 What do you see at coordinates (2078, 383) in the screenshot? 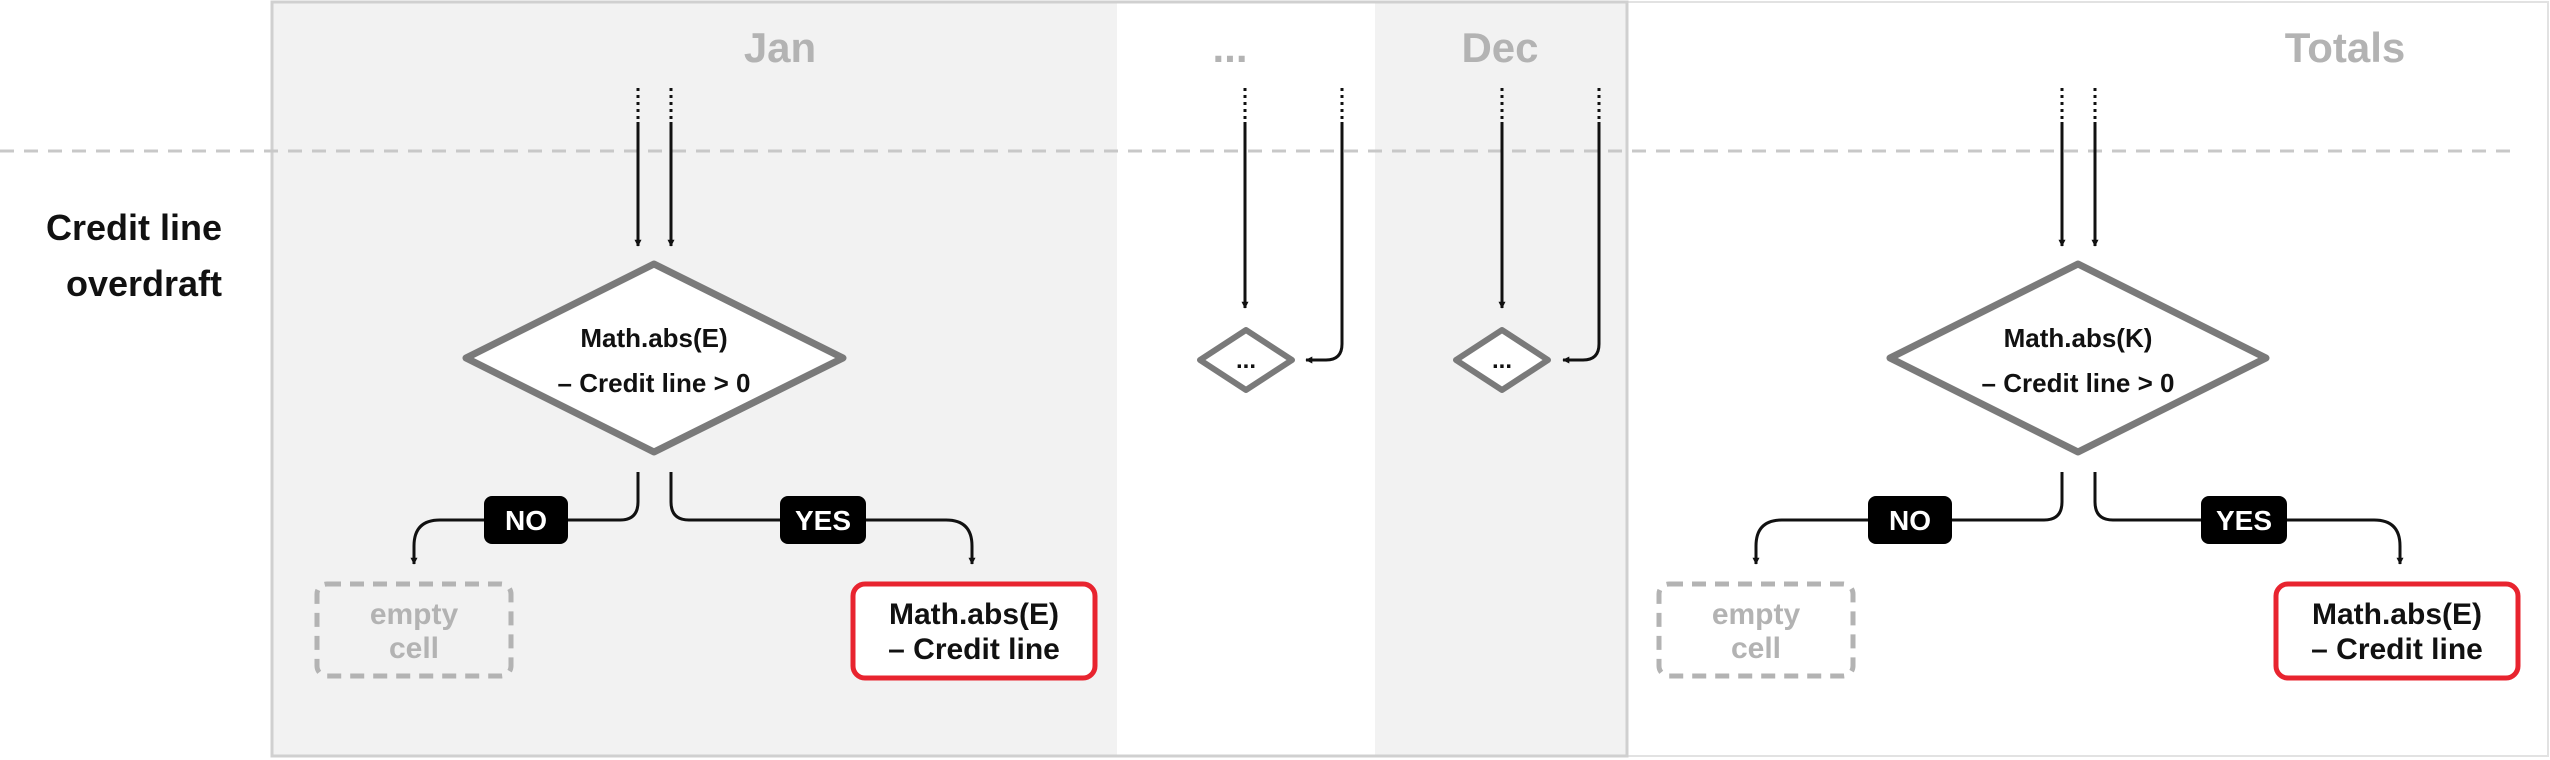
I see `totals-condition-line2: – Credit line > 0` at bounding box center [2078, 383].